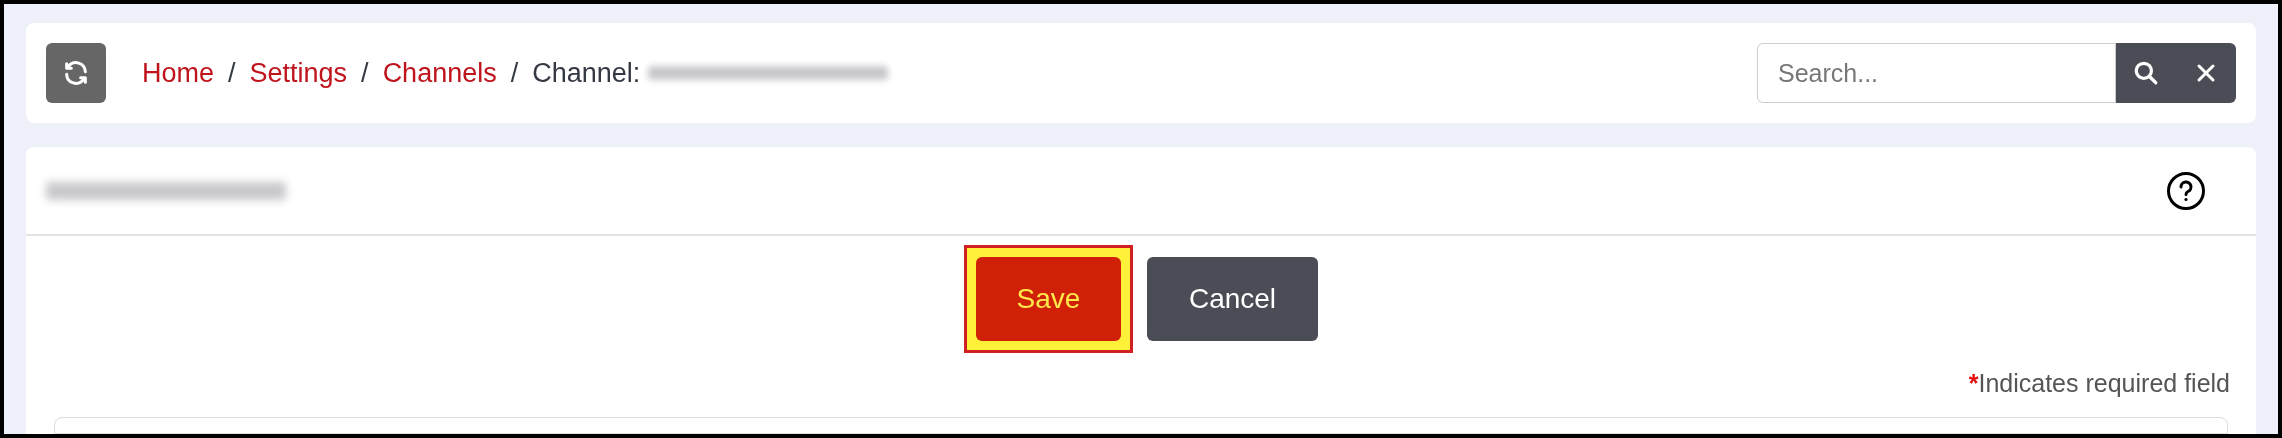 The width and height of the screenshot is (2282, 438). Describe the element at coordinates (298, 73) in the screenshot. I see `breadcrumb-link: Settings` at that location.